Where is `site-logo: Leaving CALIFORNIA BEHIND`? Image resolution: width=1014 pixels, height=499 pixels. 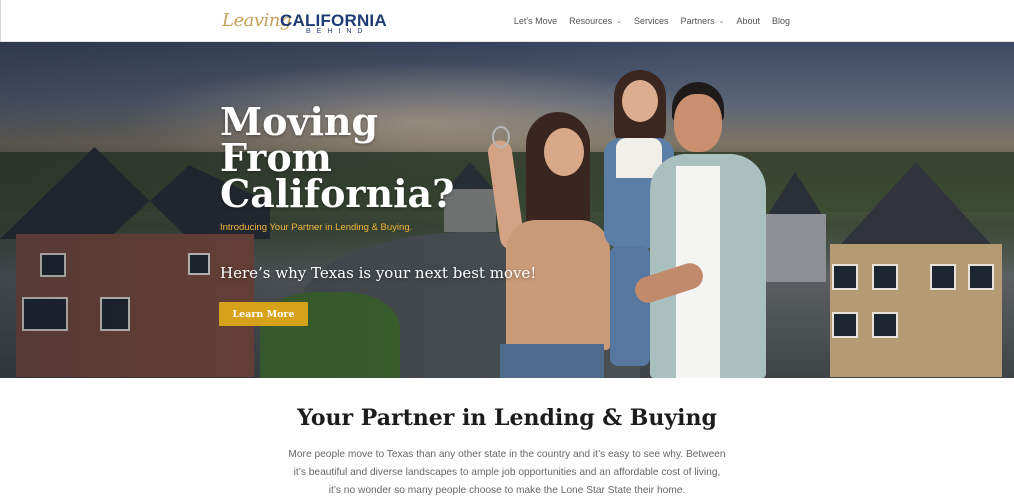
site-logo: Leaving CALIFORNIA BEHIND is located at coordinates (304, 22).